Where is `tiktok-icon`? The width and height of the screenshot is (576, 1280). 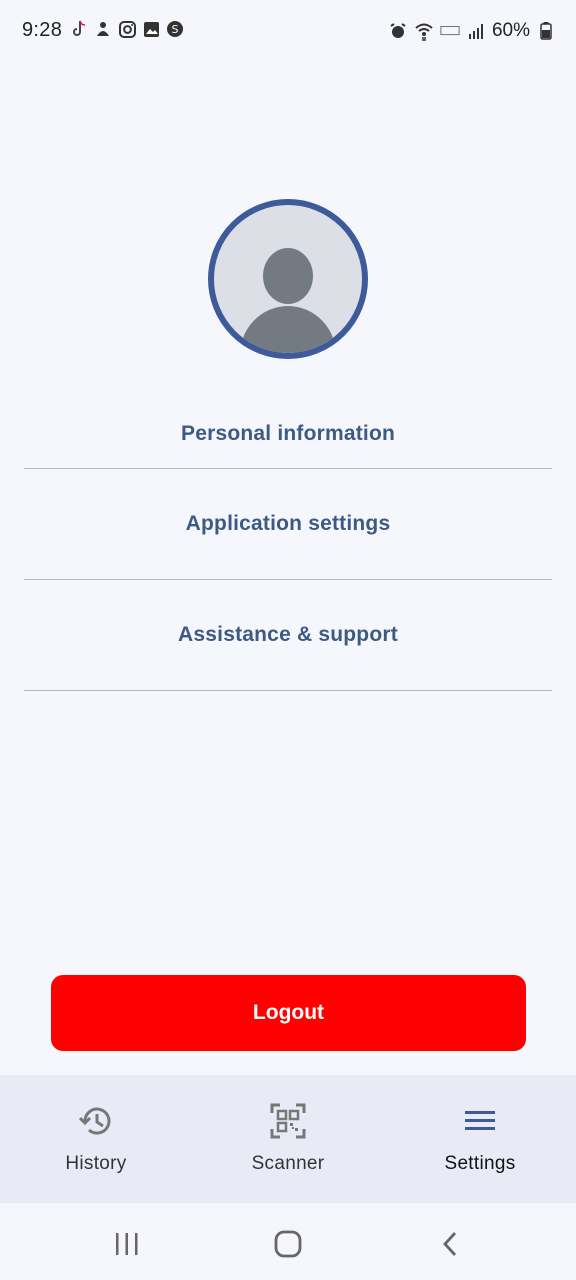
tiktok-icon is located at coordinates (79, 29).